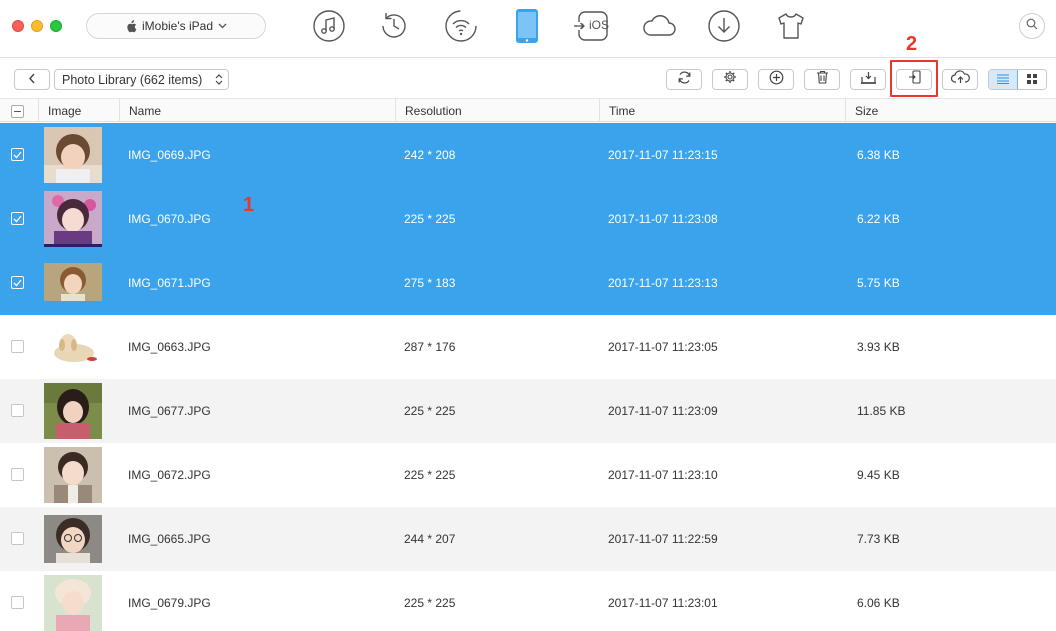 The image size is (1056, 631). Describe the element at coordinates (169, 283) in the screenshot. I see `row-file-name: IMG_0671.JPG` at that location.